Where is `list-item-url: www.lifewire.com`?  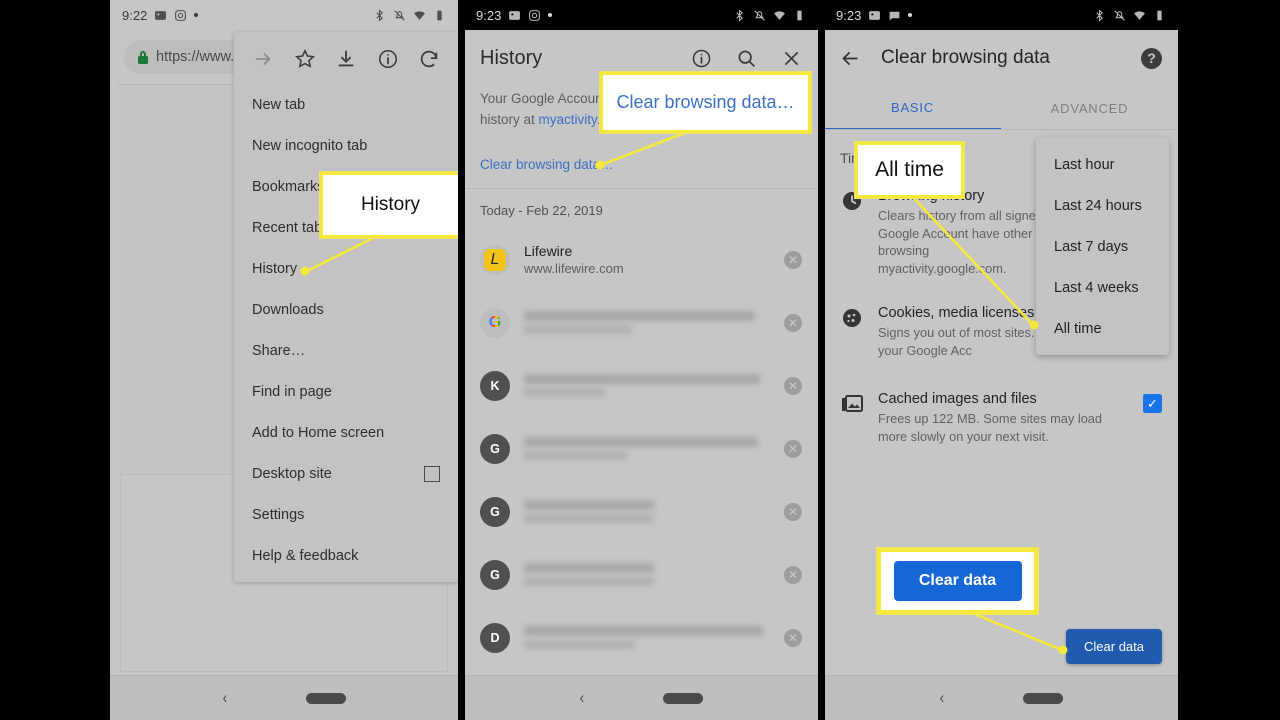
list-item-url: www.lifewire.com is located at coordinates (574, 268).